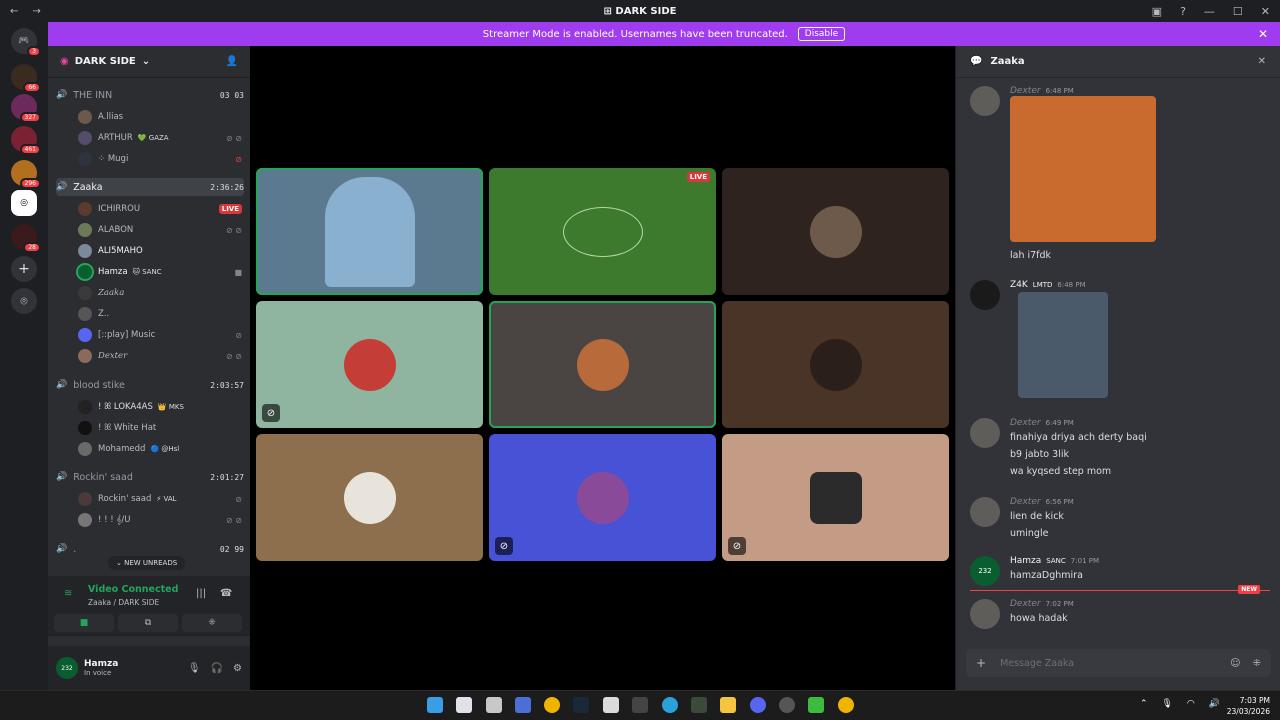 Image resolution: width=1280 pixels, height=720 pixels. Describe the element at coordinates (160, 428) in the screenshot. I see `voice-user: ! ꕤ White Hat` at that location.